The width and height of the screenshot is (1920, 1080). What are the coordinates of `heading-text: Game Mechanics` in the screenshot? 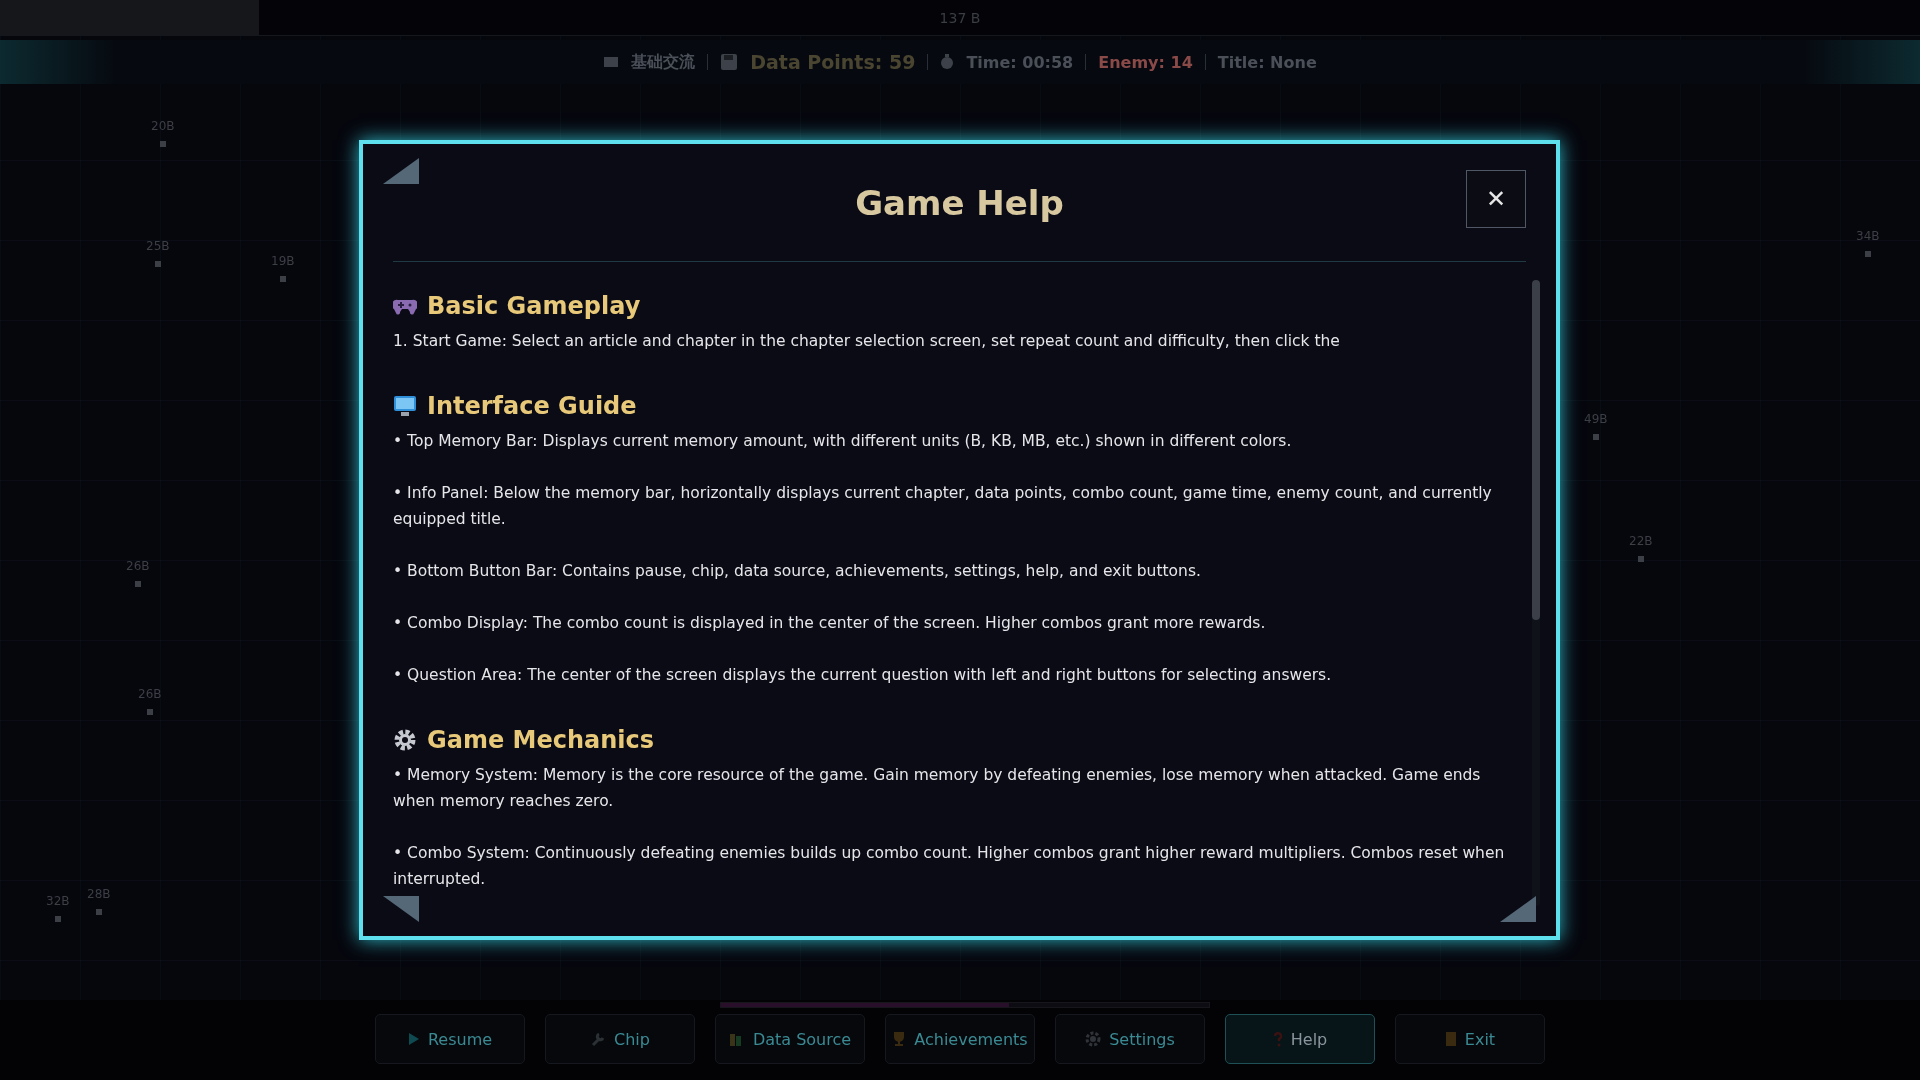 It's located at (541, 740).